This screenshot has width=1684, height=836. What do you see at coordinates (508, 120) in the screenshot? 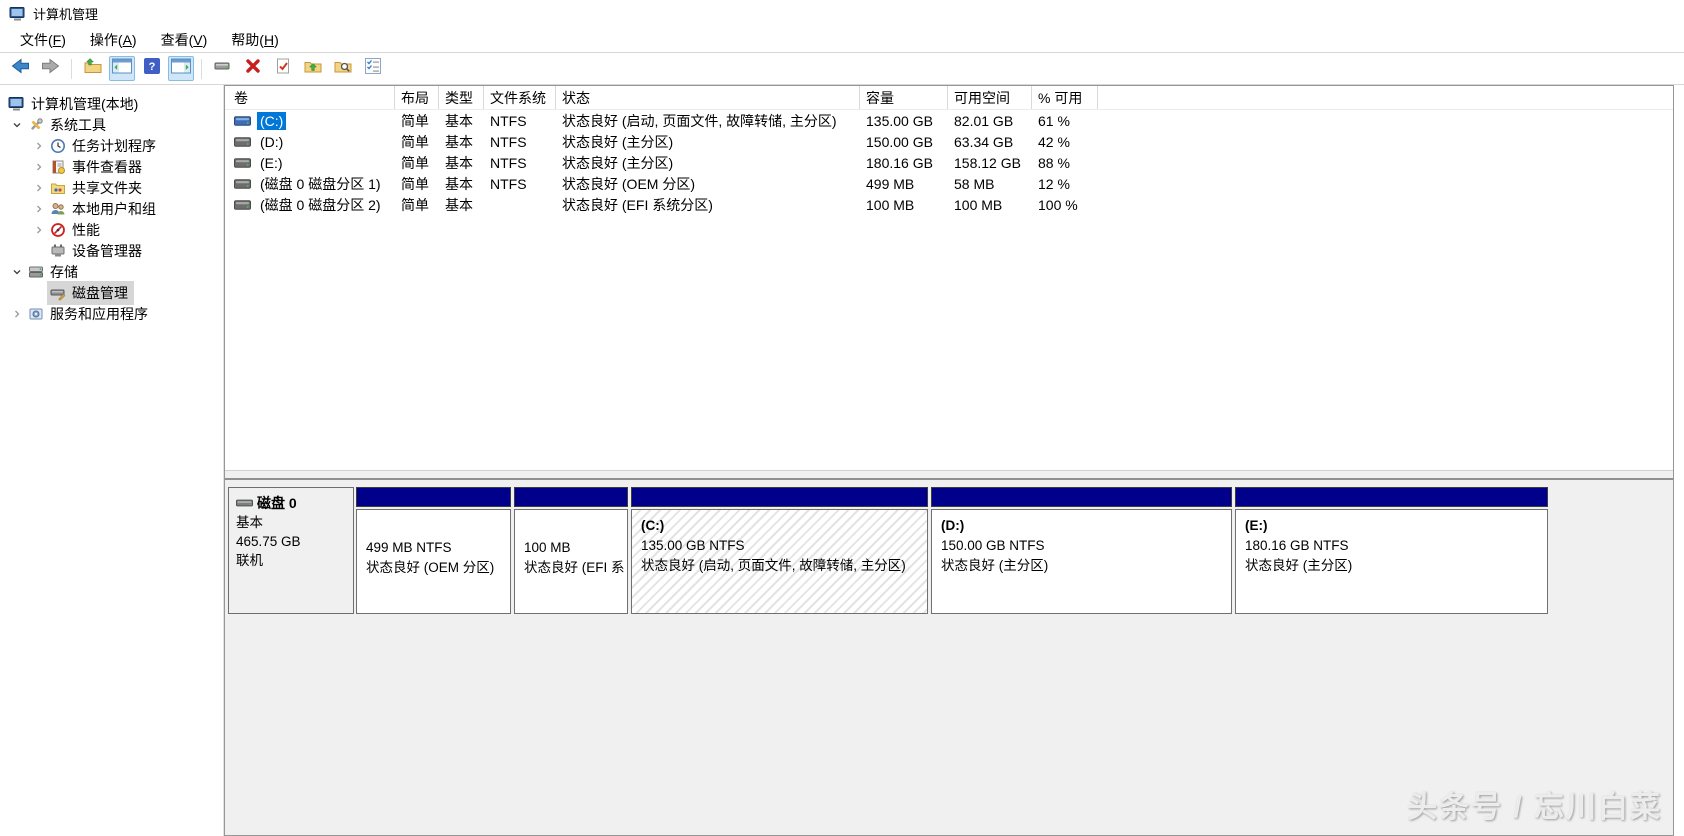
I see `volume-filesystem: NTFS` at bounding box center [508, 120].